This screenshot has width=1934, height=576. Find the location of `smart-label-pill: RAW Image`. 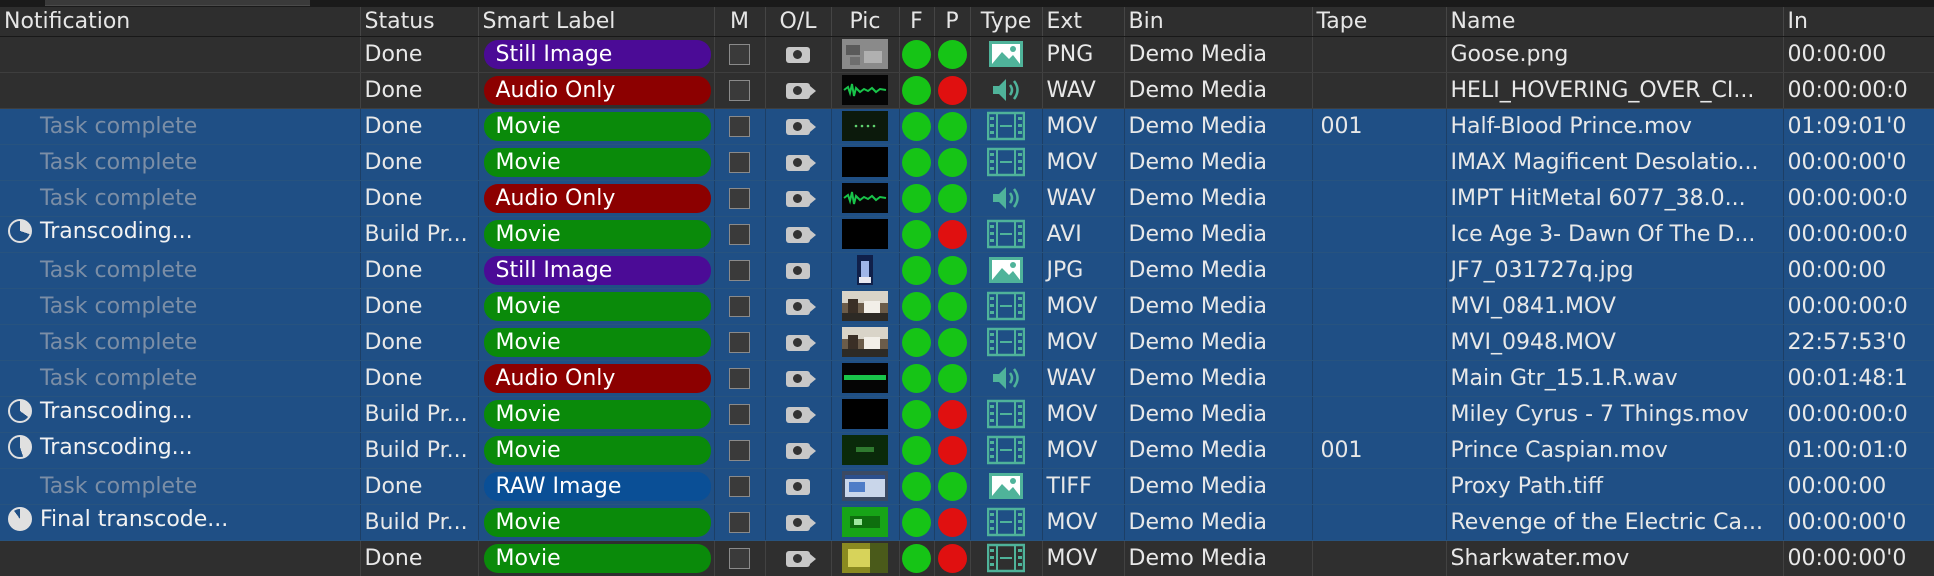

smart-label-pill: RAW Image is located at coordinates (597, 486).